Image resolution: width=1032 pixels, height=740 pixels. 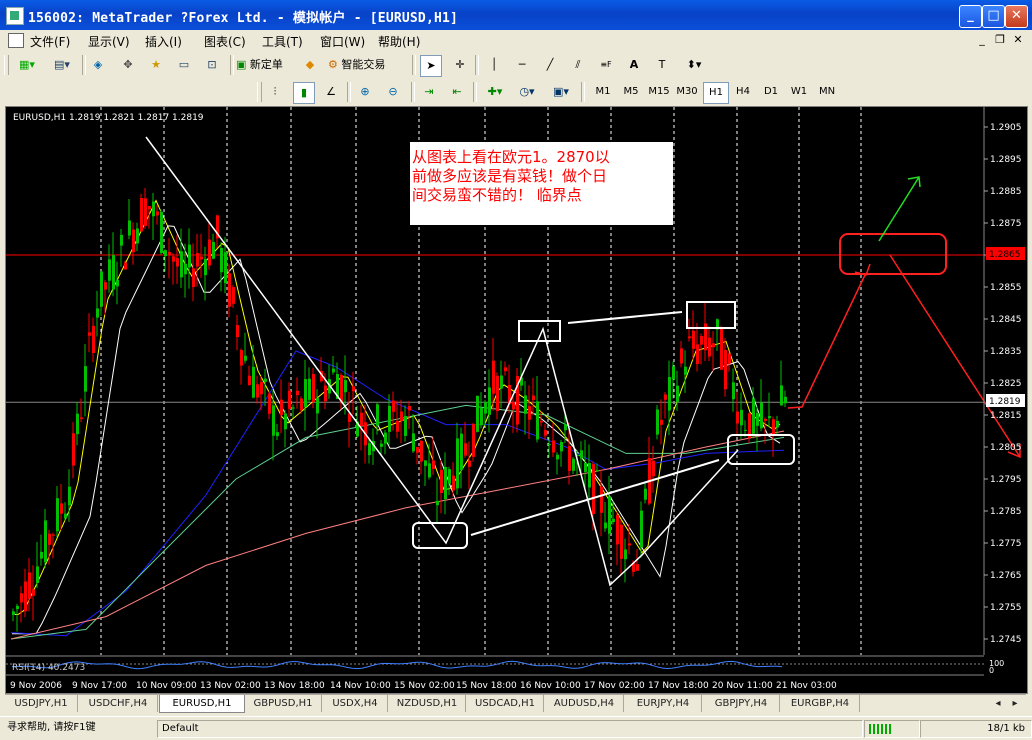 I want to click on pane-separators, so click(x=495, y=665).